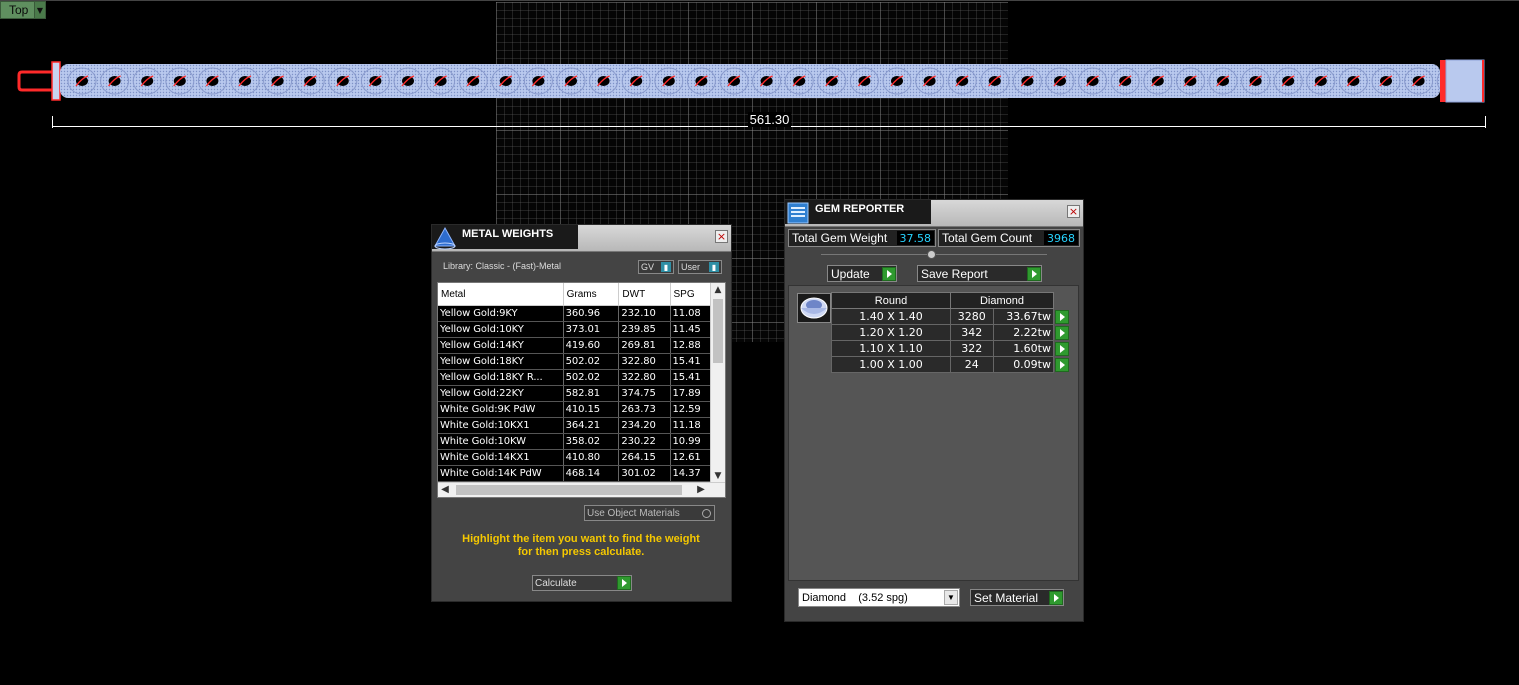 This screenshot has height=685, width=1519. Describe the element at coordinates (701, 490) in the screenshot. I see `scroll-right-icon: ▶` at that location.